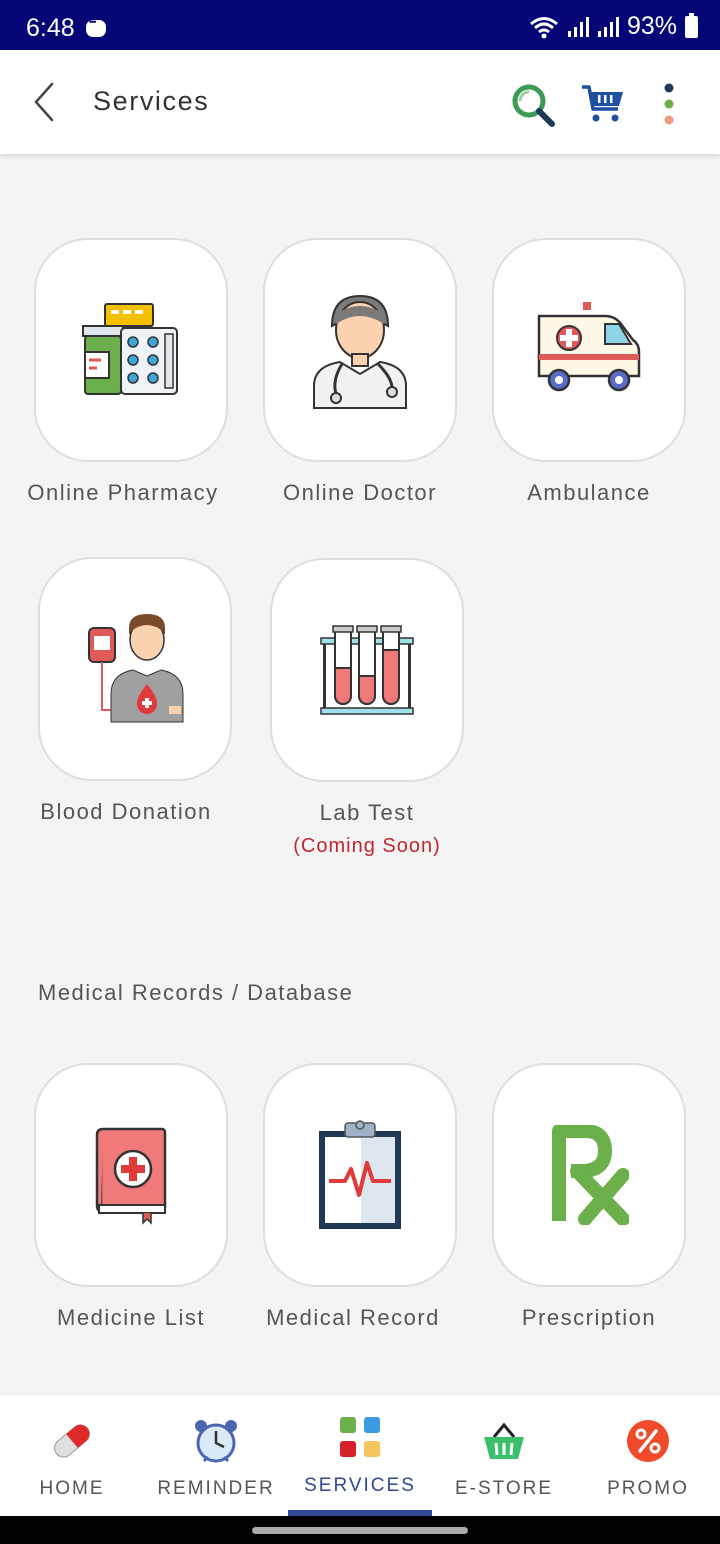 Image resolution: width=720 pixels, height=1544 pixels. I want to click on nav-label: REMINDER, so click(216, 1488).